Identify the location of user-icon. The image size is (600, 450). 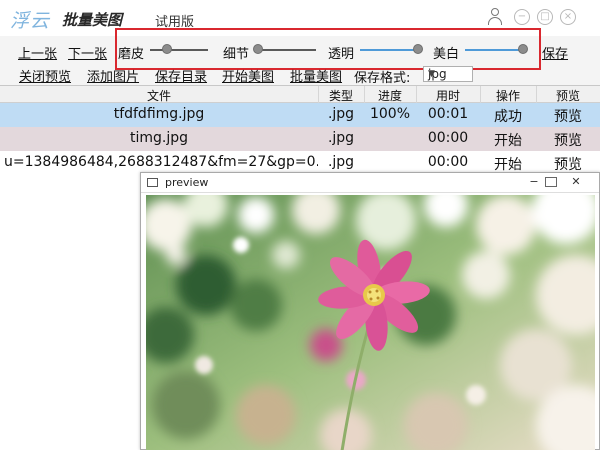
(495, 17).